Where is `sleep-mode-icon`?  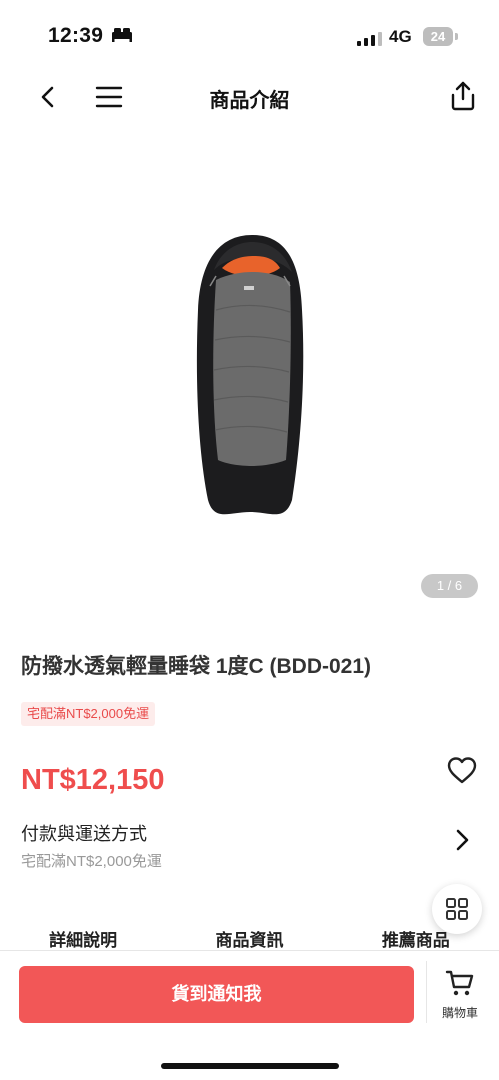 sleep-mode-icon is located at coordinates (122, 35).